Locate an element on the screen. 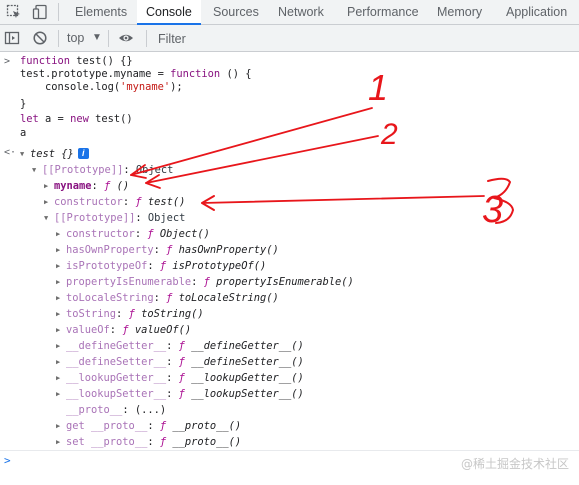 This screenshot has width=579, height=485. property-value: test() is located at coordinates (166, 202).